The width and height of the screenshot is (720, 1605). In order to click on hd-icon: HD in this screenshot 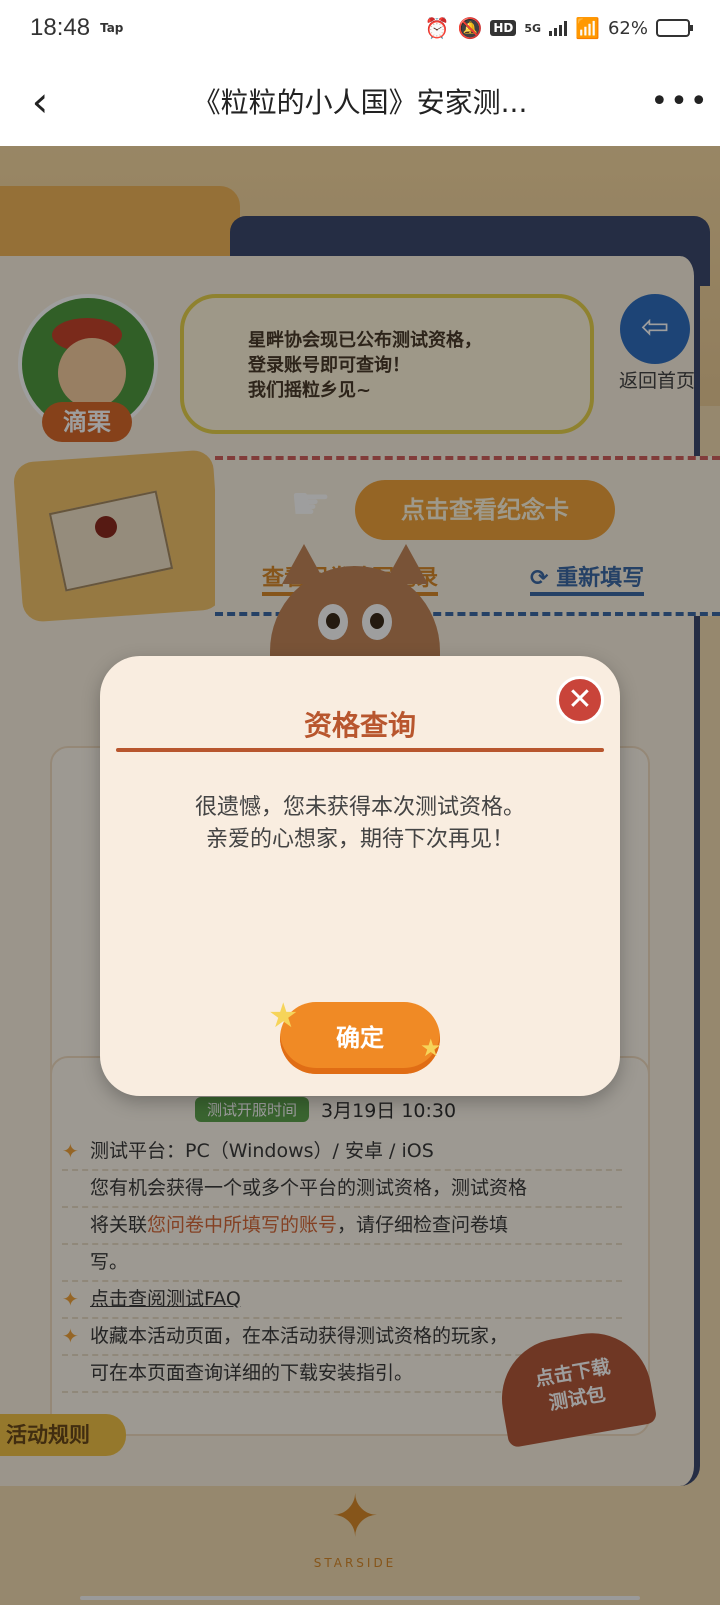, I will do `click(503, 28)`.